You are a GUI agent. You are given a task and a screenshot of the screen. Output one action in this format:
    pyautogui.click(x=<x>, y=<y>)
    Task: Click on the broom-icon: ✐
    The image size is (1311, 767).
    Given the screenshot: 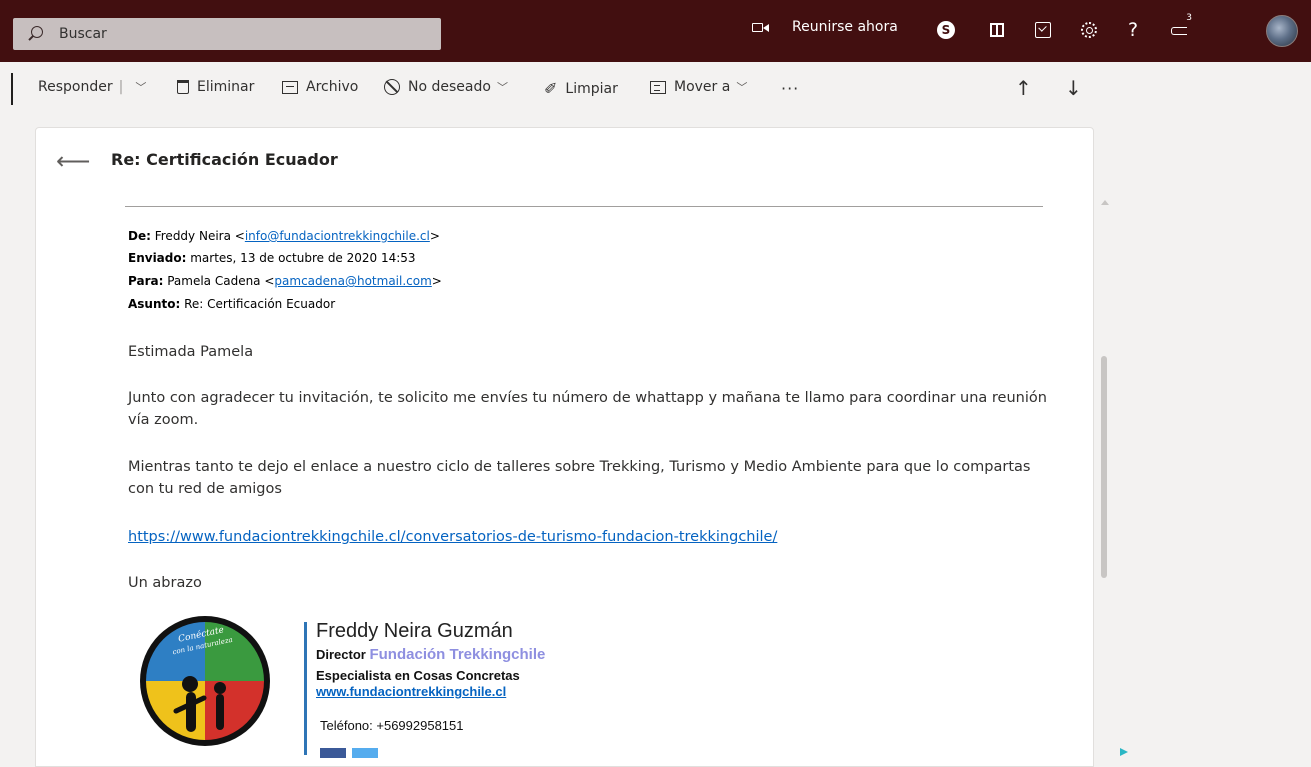 What is the action you would take?
    pyautogui.click(x=551, y=88)
    